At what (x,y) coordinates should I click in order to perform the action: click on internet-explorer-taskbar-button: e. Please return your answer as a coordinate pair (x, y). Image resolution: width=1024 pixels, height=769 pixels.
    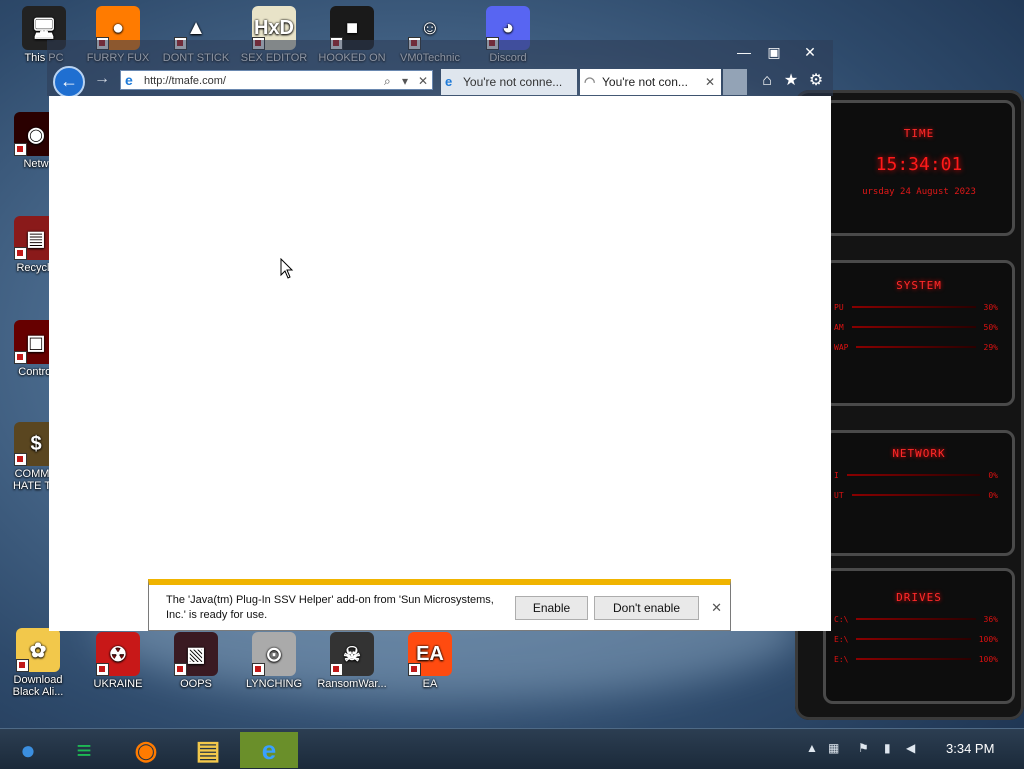
    Looking at the image, I should click on (269, 750).